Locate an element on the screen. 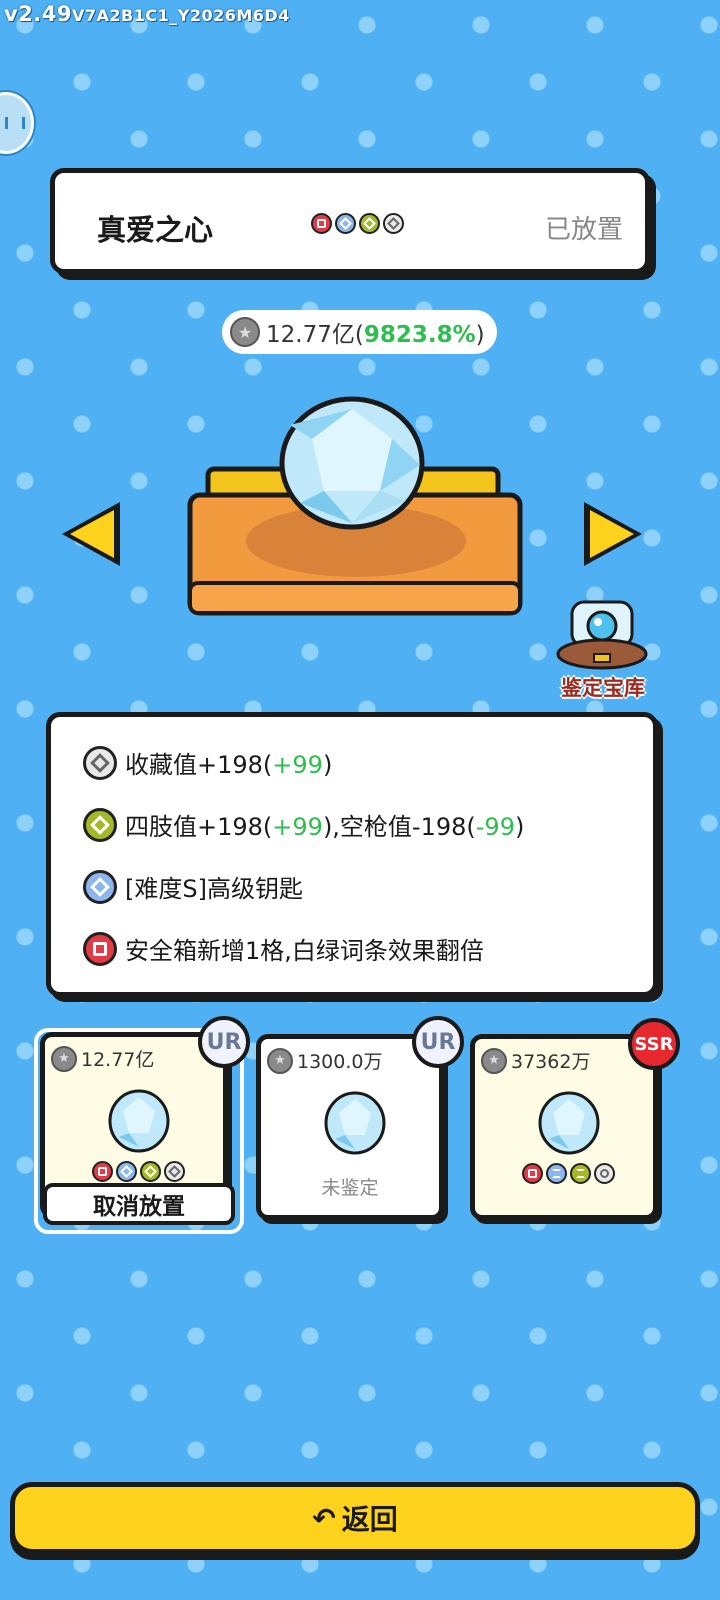  gem-display-pedestal is located at coordinates (355, 506).